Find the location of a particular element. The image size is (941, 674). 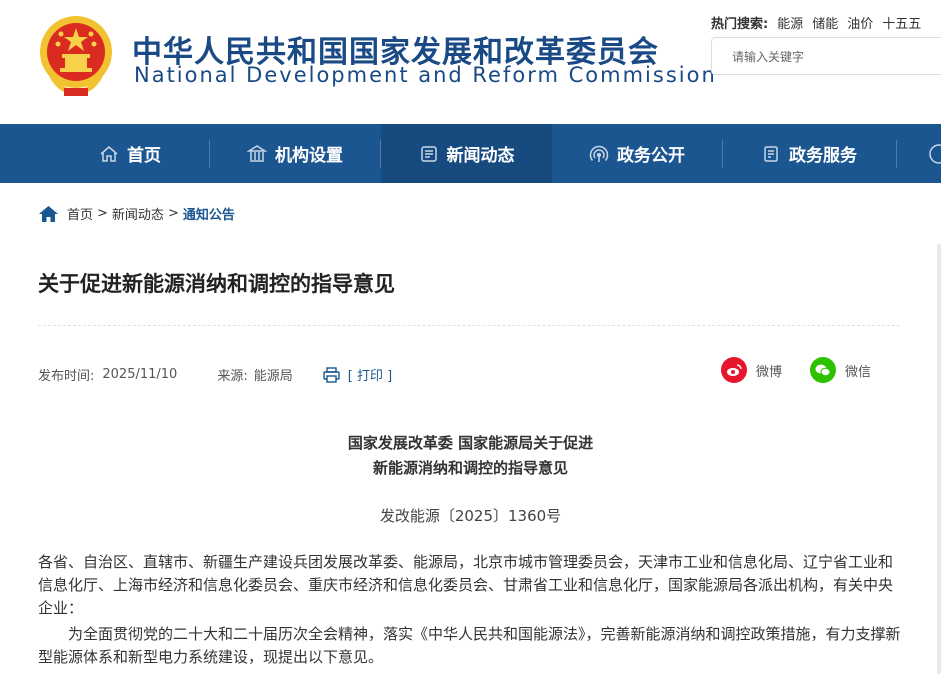

publish-label: 发布时间: is located at coordinates (66, 376).